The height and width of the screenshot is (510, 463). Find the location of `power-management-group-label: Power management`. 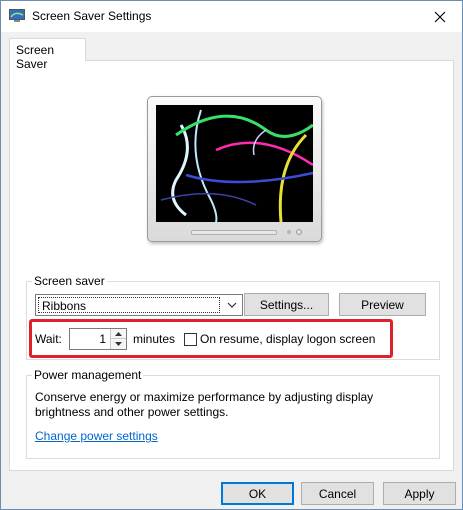

power-management-group-label: Power management is located at coordinates (88, 375).